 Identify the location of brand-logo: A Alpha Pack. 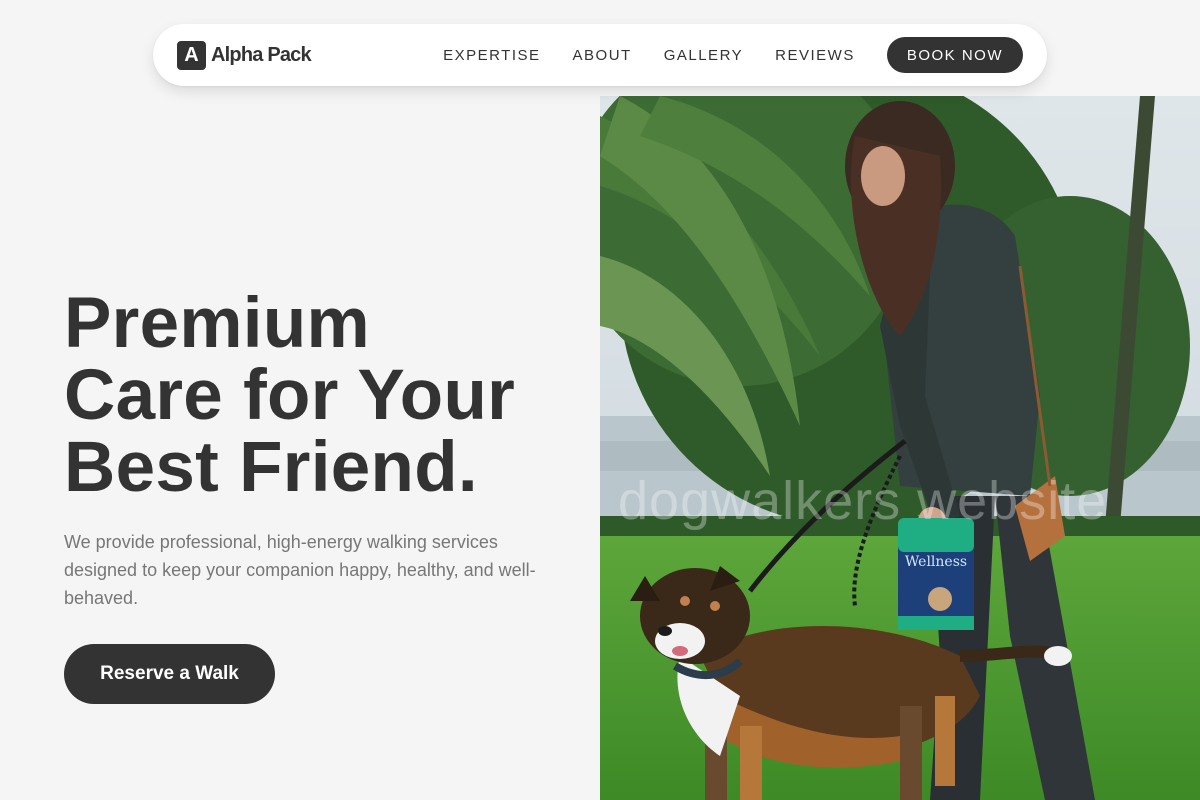
(244, 55).